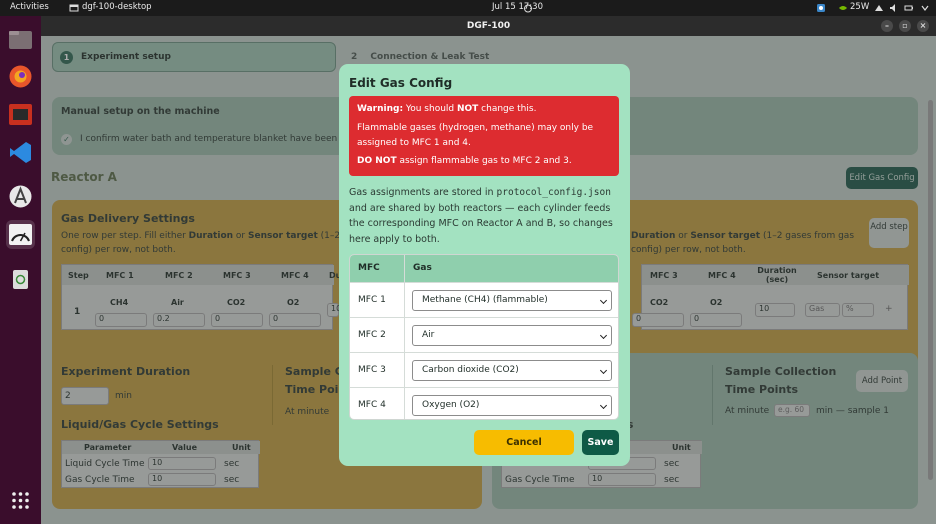 This screenshot has width=936, height=524. Describe the element at coordinates (860, 7) in the screenshot. I see `power-draw: 25W` at that location.